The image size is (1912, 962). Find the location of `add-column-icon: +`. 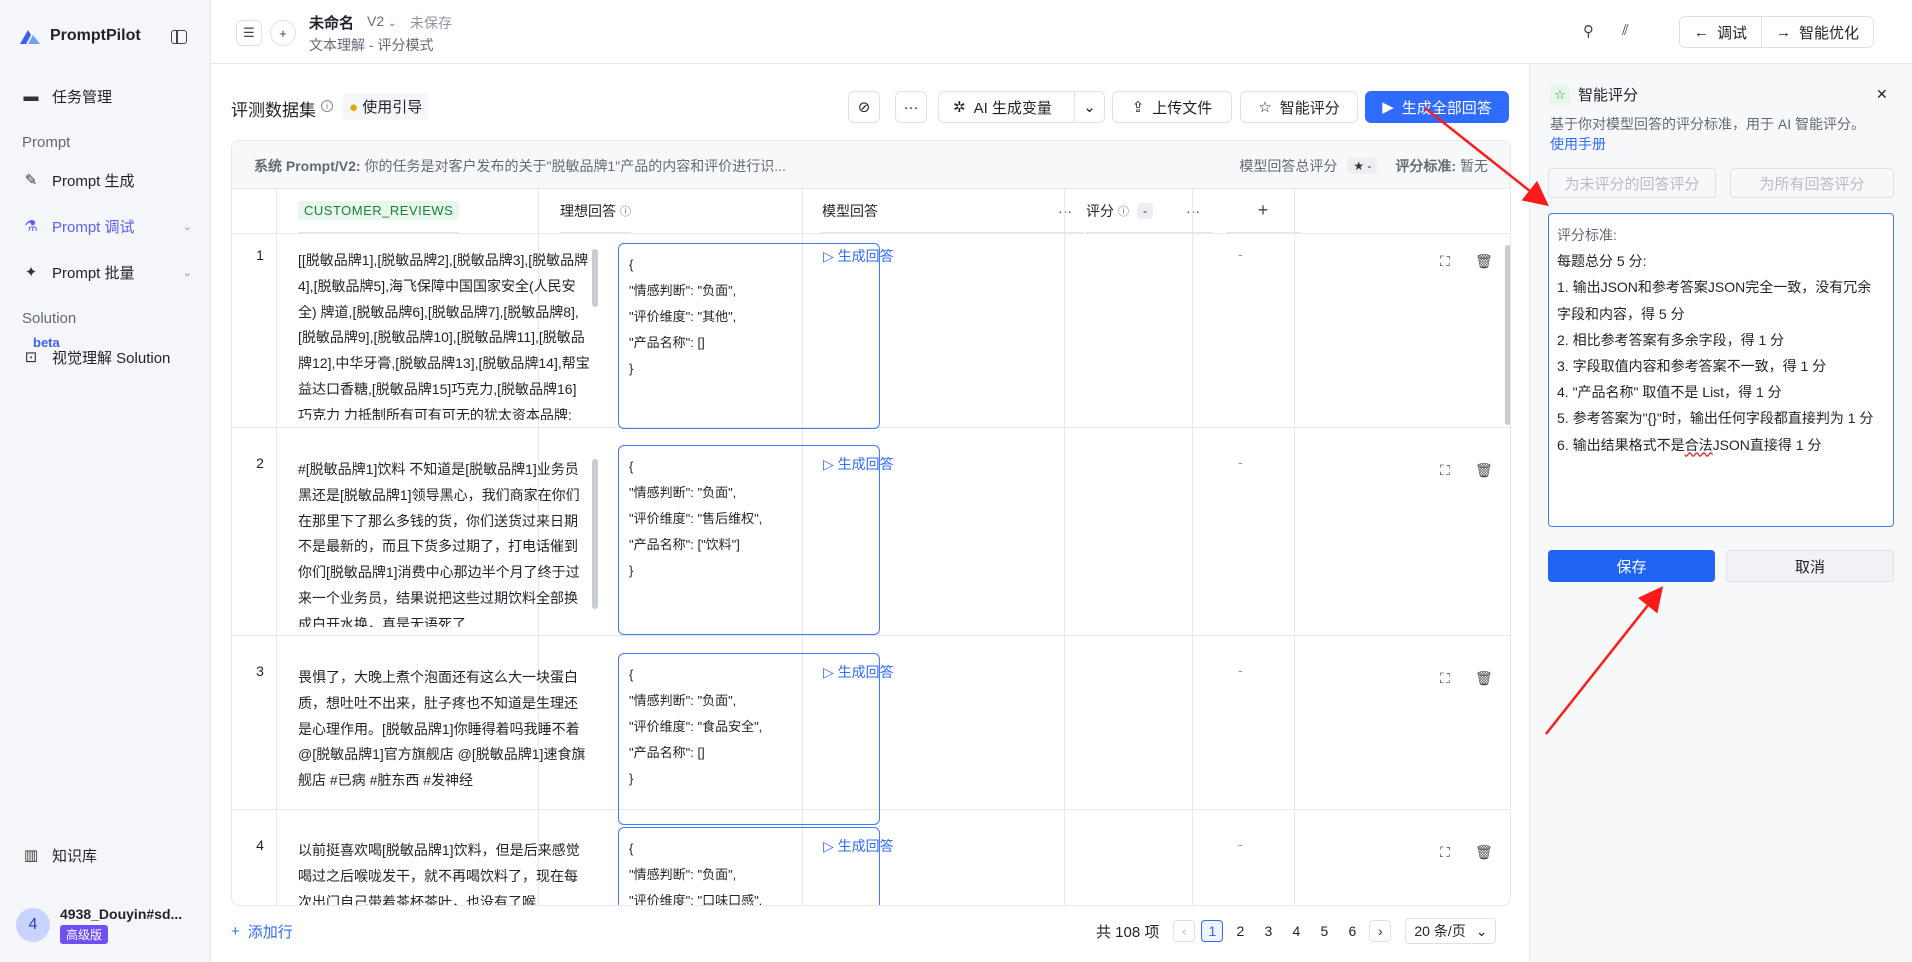

add-column-icon: + is located at coordinates (1263, 211).